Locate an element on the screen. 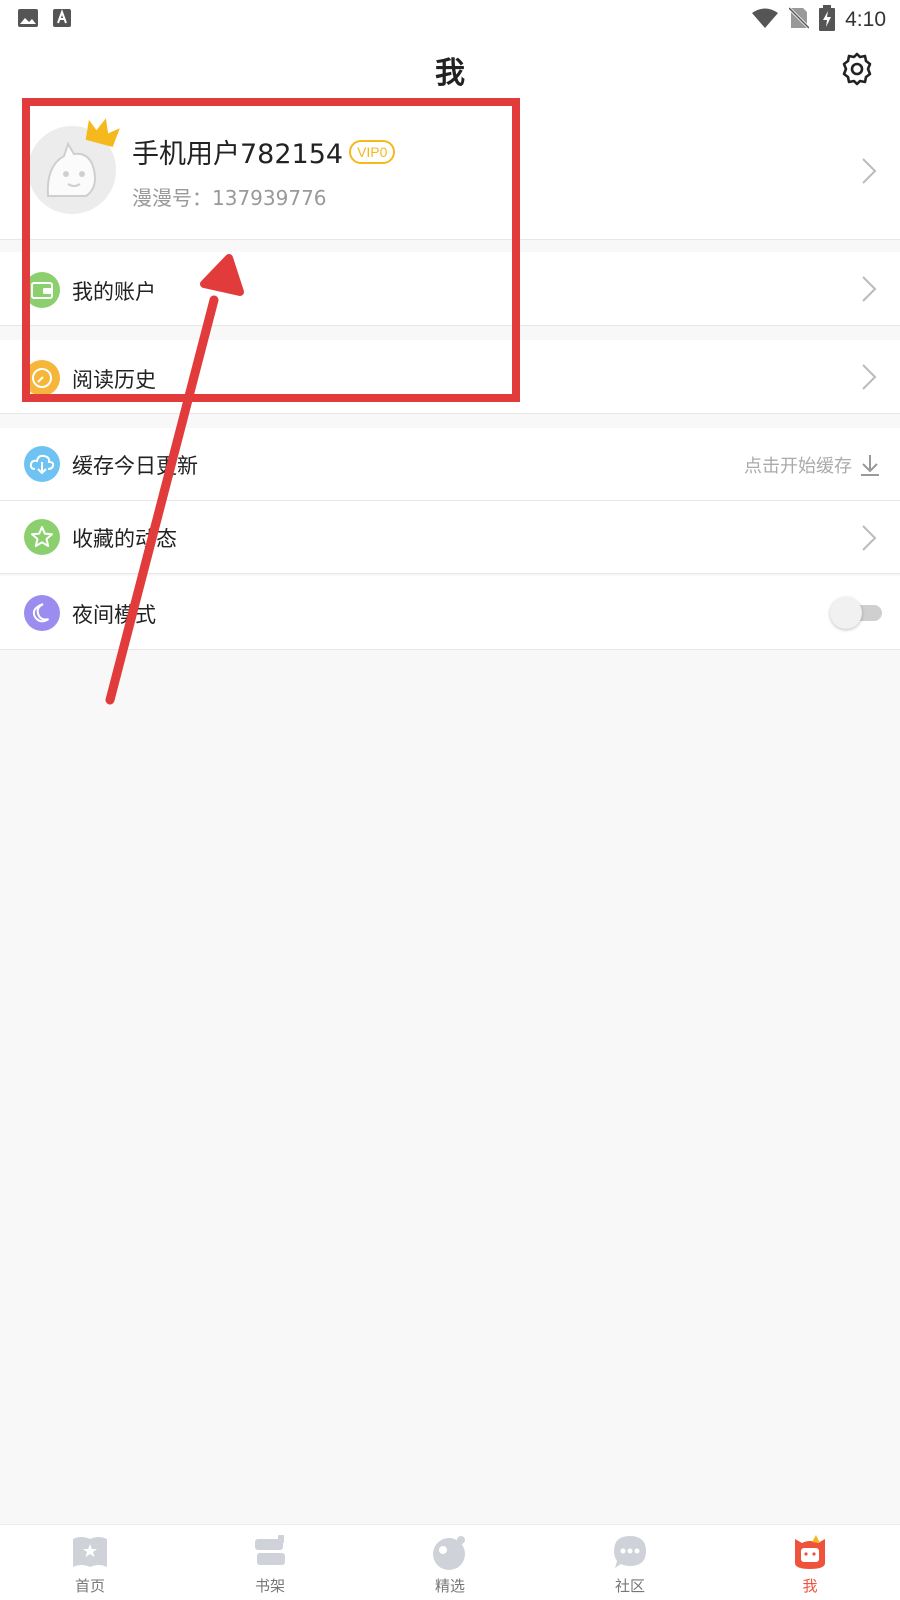  vip-badge: VIP0 is located at coordinates (372, 151).